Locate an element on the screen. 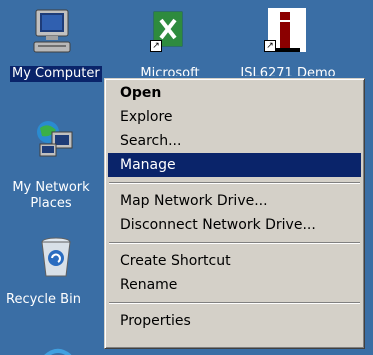 This screenshot has width=373, height=355. network-places-icon is located at coordinates (56, 140).